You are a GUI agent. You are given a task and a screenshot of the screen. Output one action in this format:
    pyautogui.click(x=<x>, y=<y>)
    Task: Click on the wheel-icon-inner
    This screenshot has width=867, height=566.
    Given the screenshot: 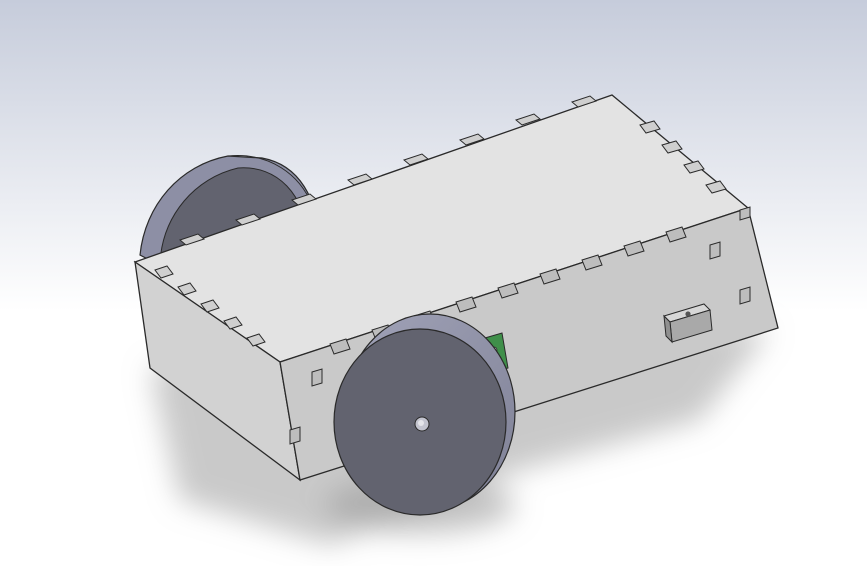 What is the action you would take?
    pyautogui.click(x=421, y=423)
    